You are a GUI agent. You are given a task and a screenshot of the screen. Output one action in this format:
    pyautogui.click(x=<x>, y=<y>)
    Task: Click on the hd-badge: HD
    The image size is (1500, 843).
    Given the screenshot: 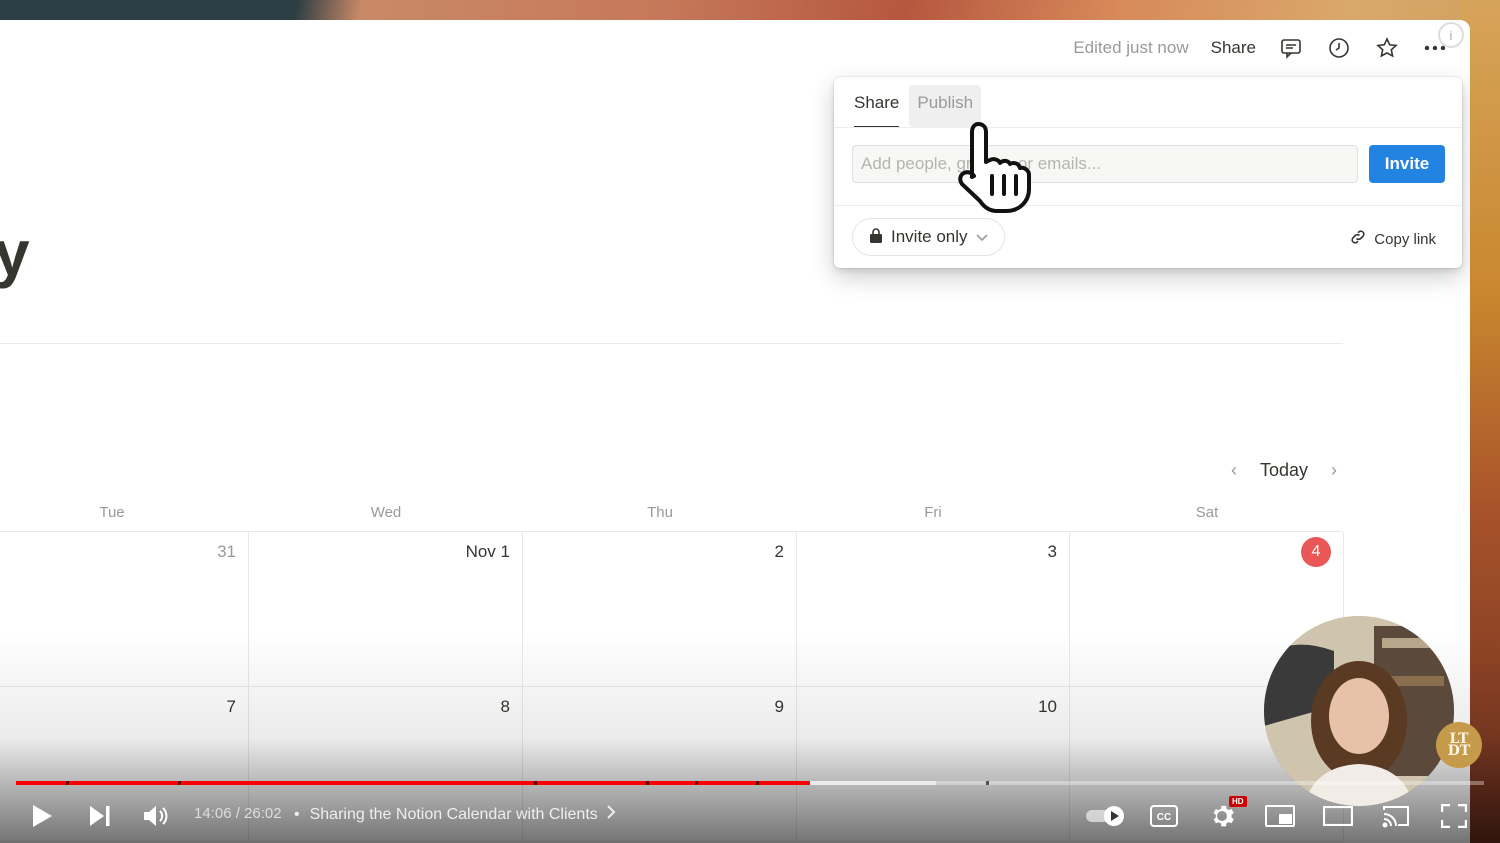 What is the action you would take?
    pyautogui.click(x=1238, y=801)
    